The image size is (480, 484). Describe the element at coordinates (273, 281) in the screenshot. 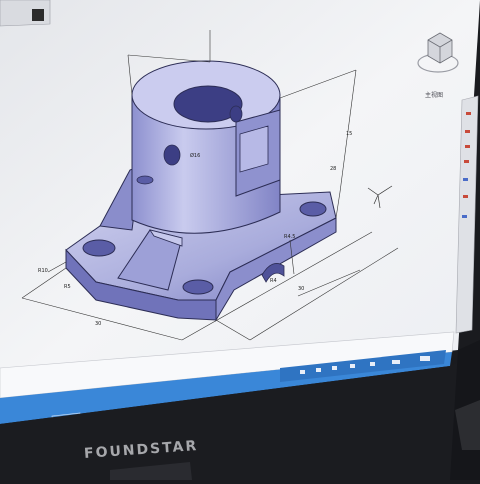

I see `dim-label: R4` at that location.